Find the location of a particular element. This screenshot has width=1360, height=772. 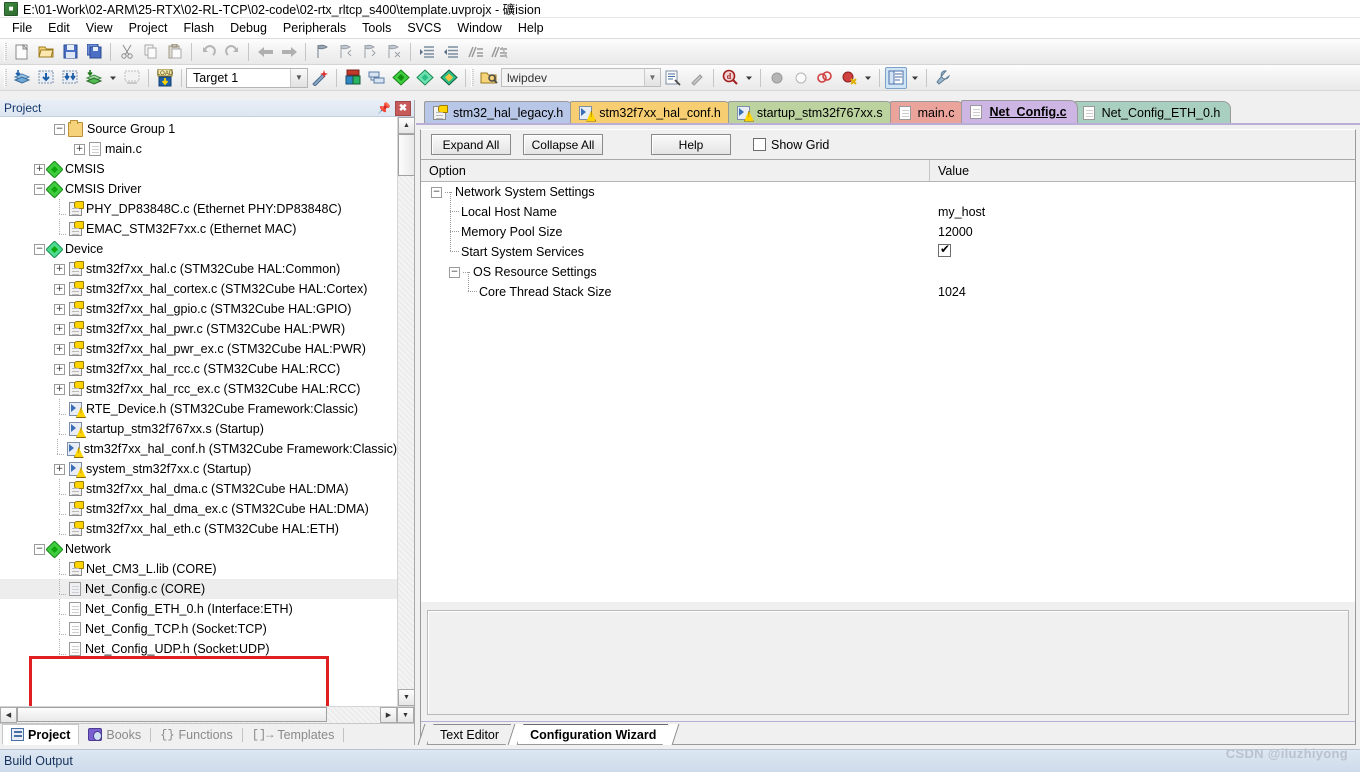

tree-item: − Device is located at coordinates (198, 249).